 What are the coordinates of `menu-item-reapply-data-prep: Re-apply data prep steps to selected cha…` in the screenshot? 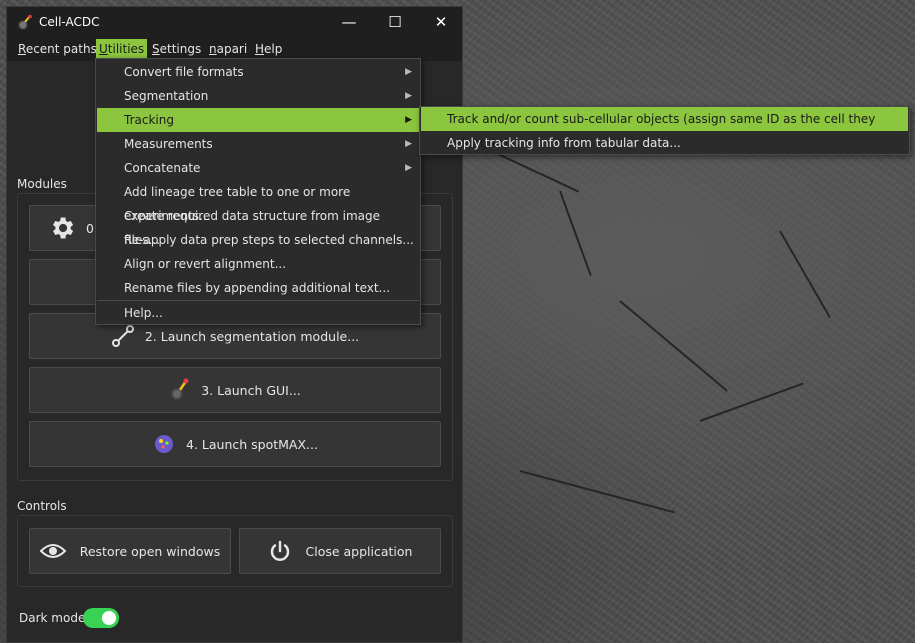 It's located at (258, 240).